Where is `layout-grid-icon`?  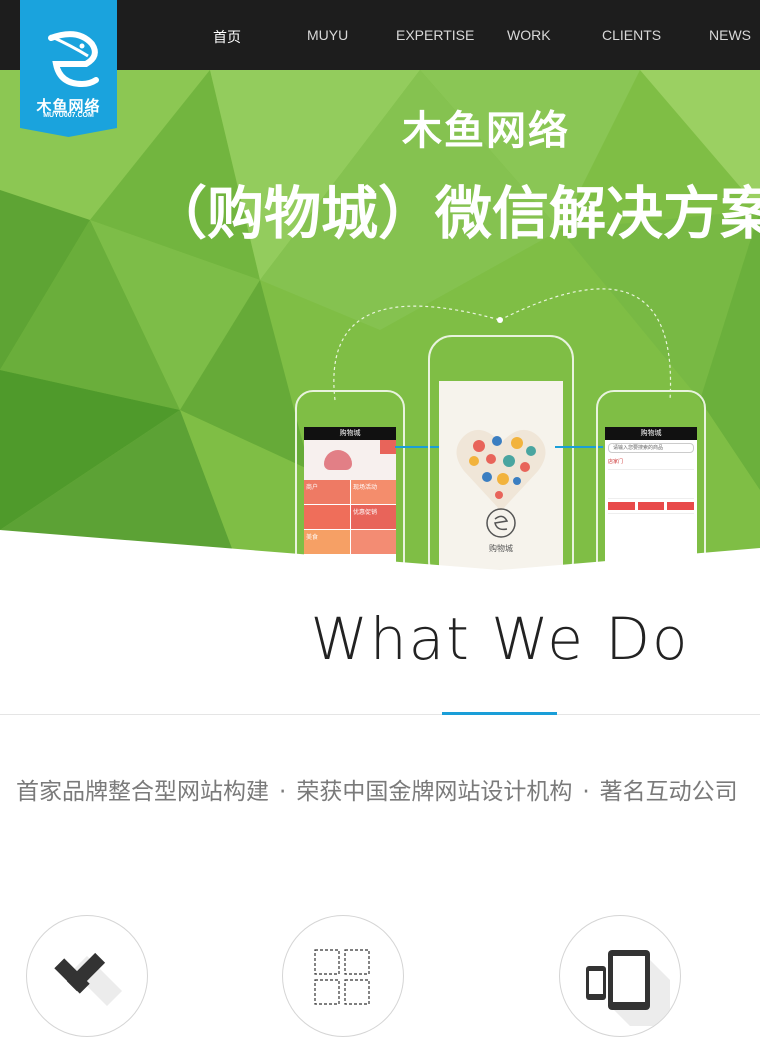 layout-grid-icon is located at coordinates (342, 977).